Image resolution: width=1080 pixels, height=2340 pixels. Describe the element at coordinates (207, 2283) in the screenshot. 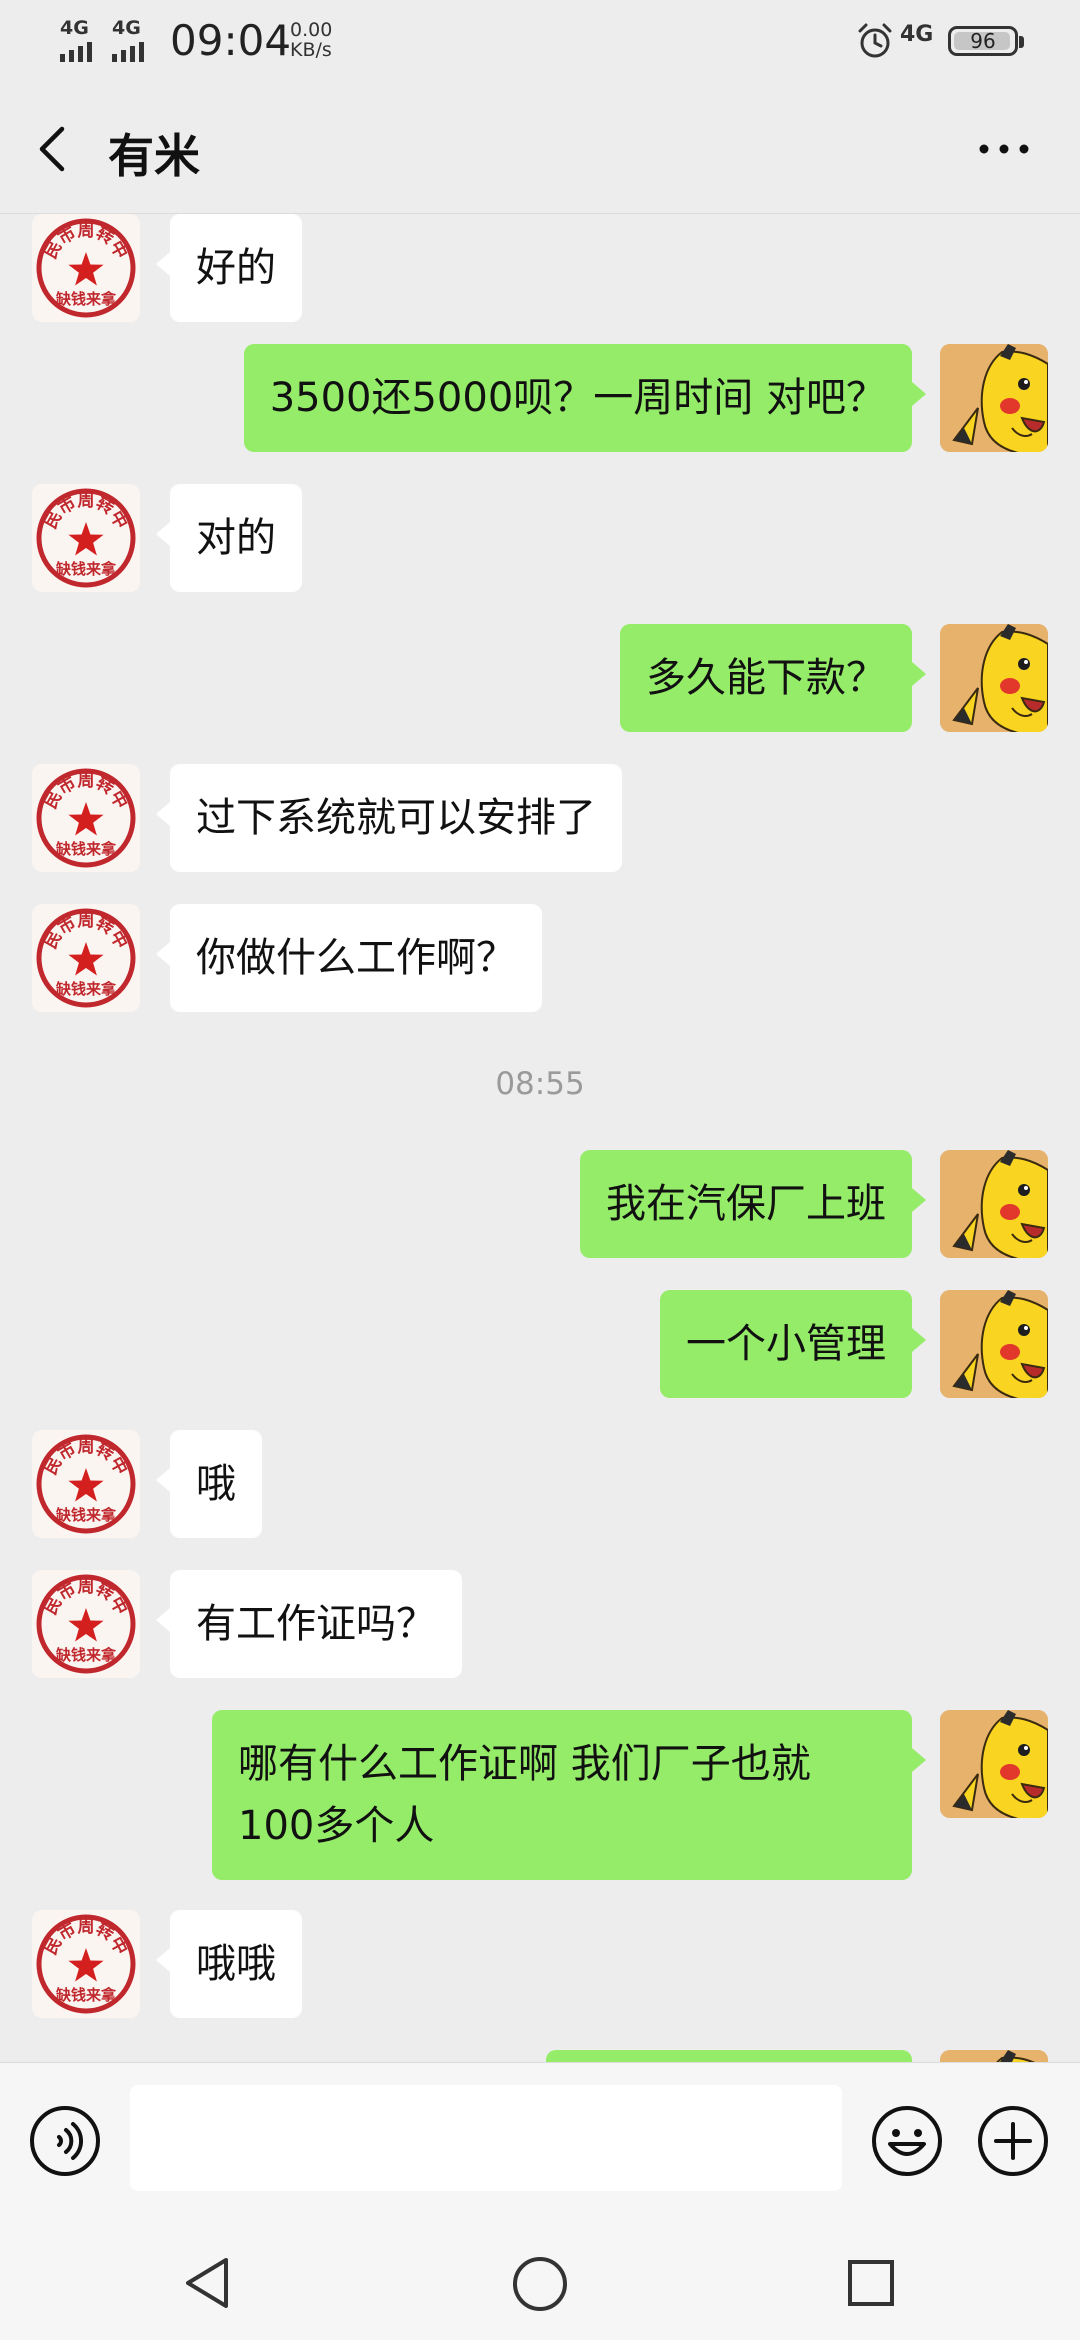

I see `nav-back-icon` at that location.